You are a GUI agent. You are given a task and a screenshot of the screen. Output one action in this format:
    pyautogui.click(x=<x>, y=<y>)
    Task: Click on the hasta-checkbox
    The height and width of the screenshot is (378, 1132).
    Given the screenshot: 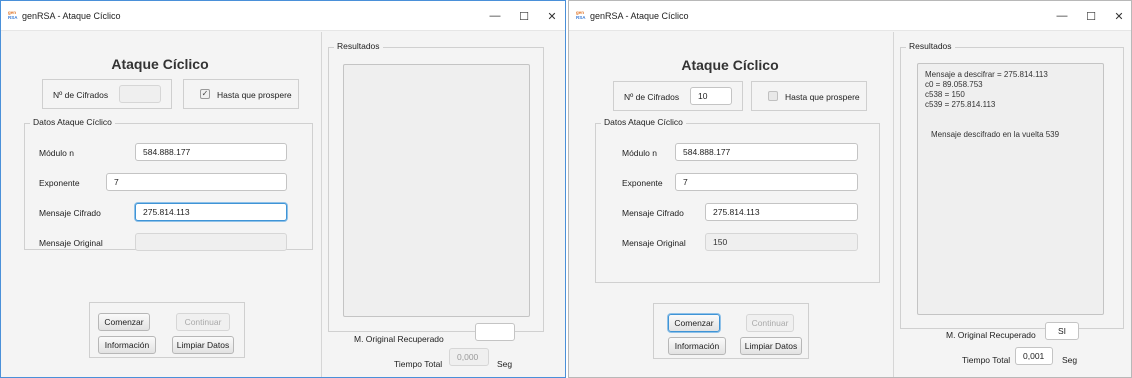 What is the action you would take?
    pyautogui.click(x=773, y=96)
    